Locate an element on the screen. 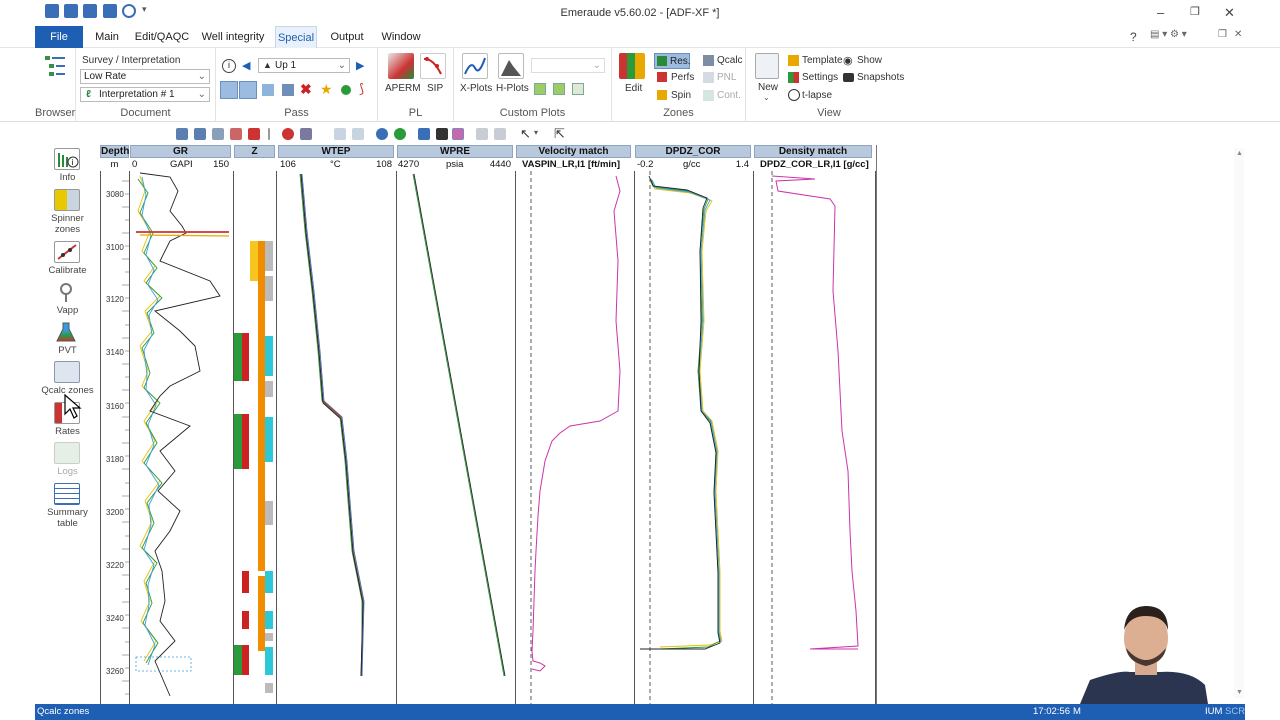 The height and width of the screenshot is (720, 1280). pvt-icon is located at coordinates (67, 332).